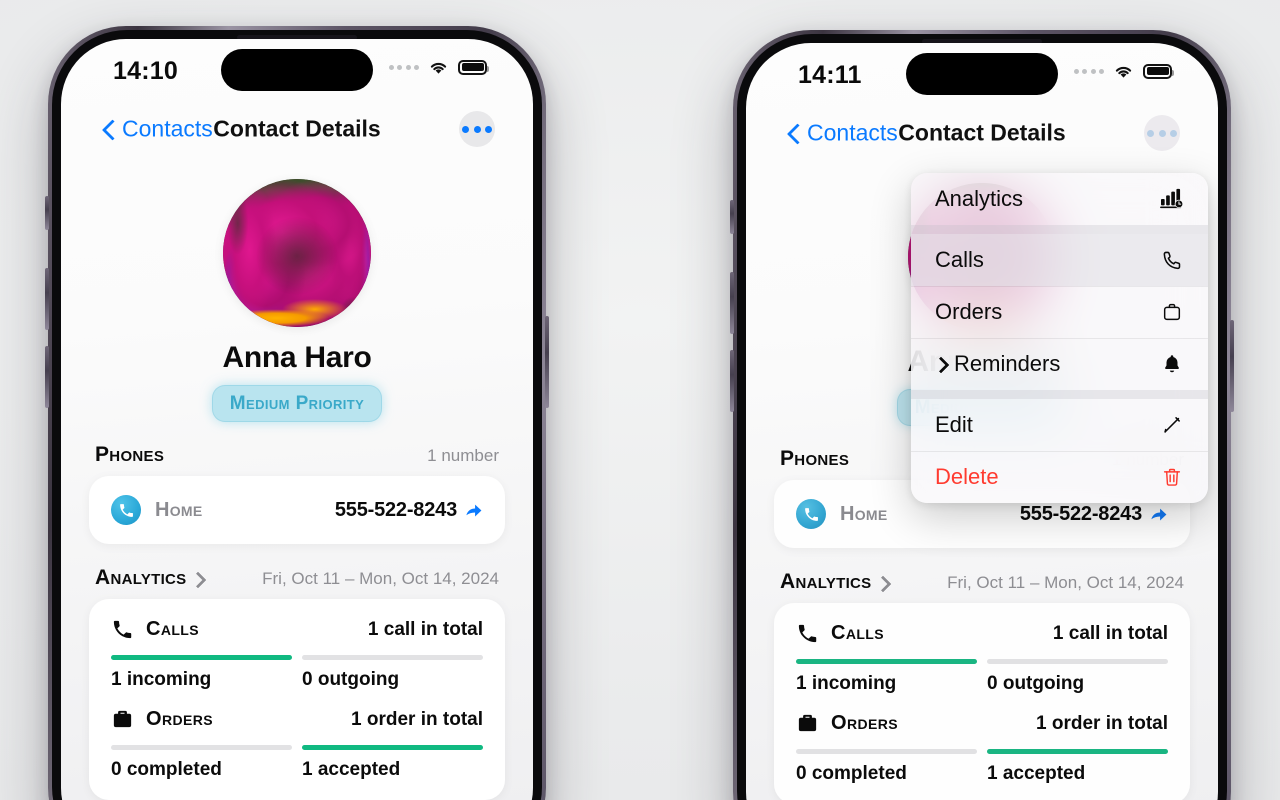 The width and height of the screenshot is (1280, 800). I want to click on metric-bars: 0 completed 1 accepted, so click(297, 763).